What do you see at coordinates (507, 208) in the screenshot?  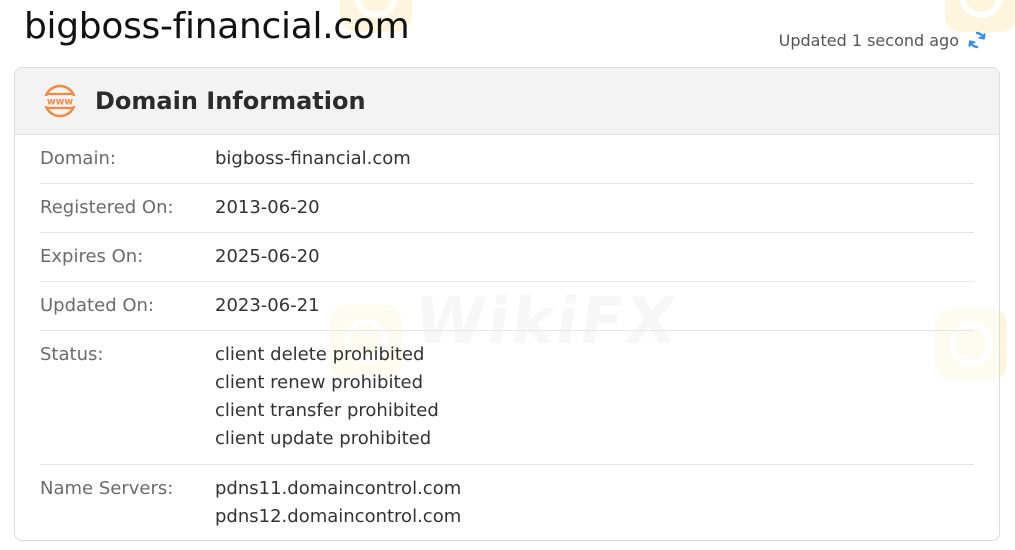 I see `row-registered-on: Registered On: 2013-06-20` at bounding box center [507, 208].